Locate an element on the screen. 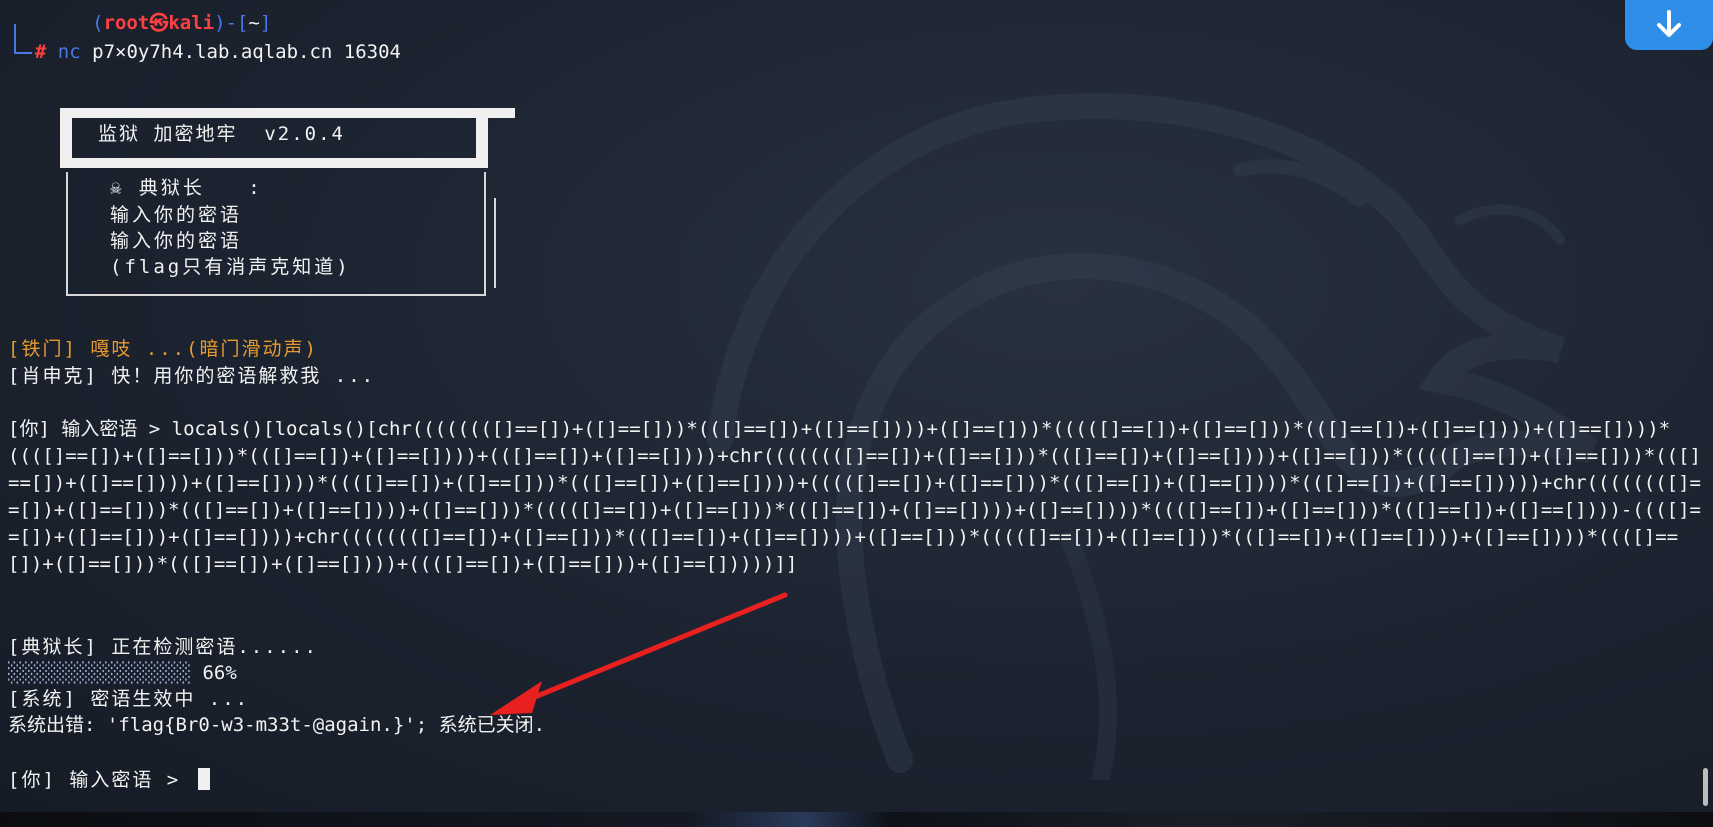 The width and height of the screenshot is (1713, 827). error-prefix: 系统出错: is located at coordinates (57, 725).